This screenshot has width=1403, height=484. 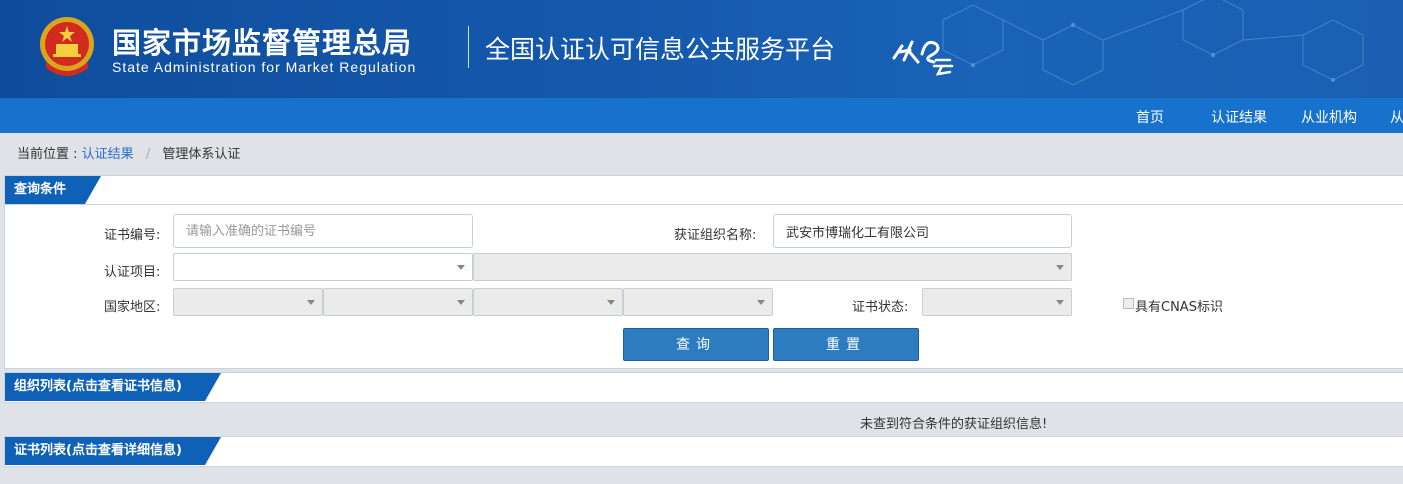 What do you see at coordinates (703, 451) in the screenshot?
I see `cert-list-panel: 证书列表(点击查看详细信息)` at bounding box center [703, 451].